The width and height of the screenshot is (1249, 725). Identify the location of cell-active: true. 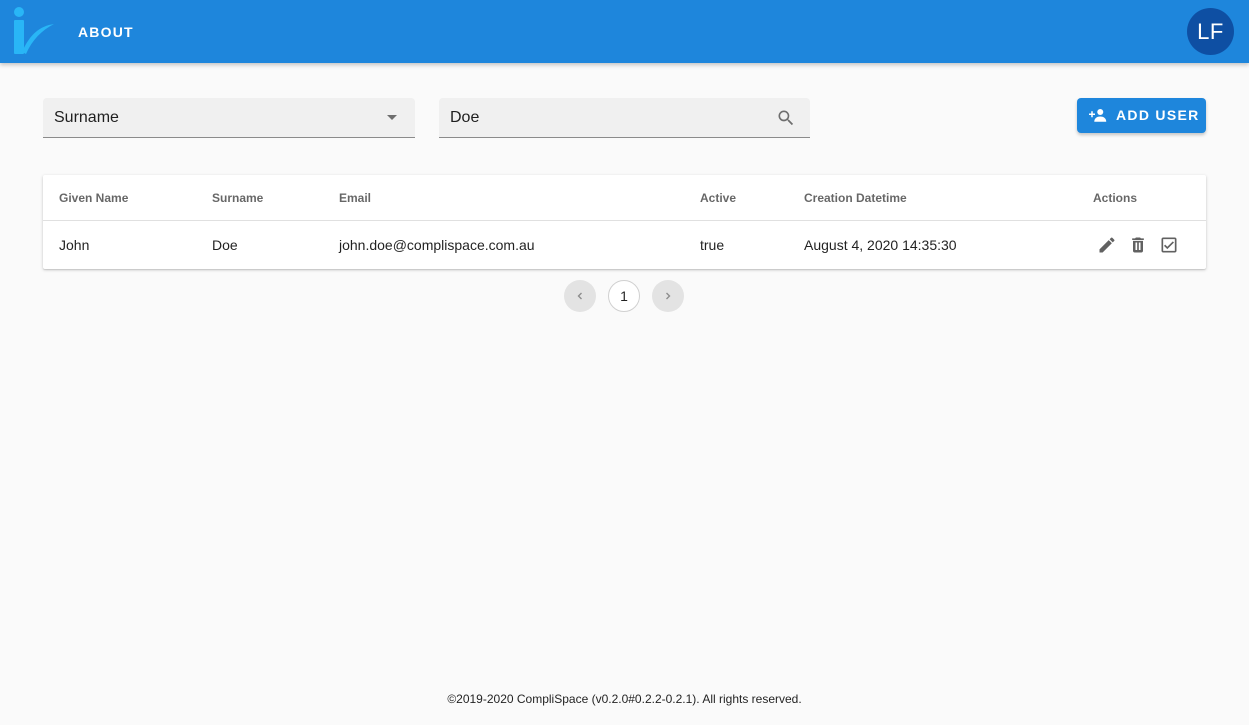
(712, 245).